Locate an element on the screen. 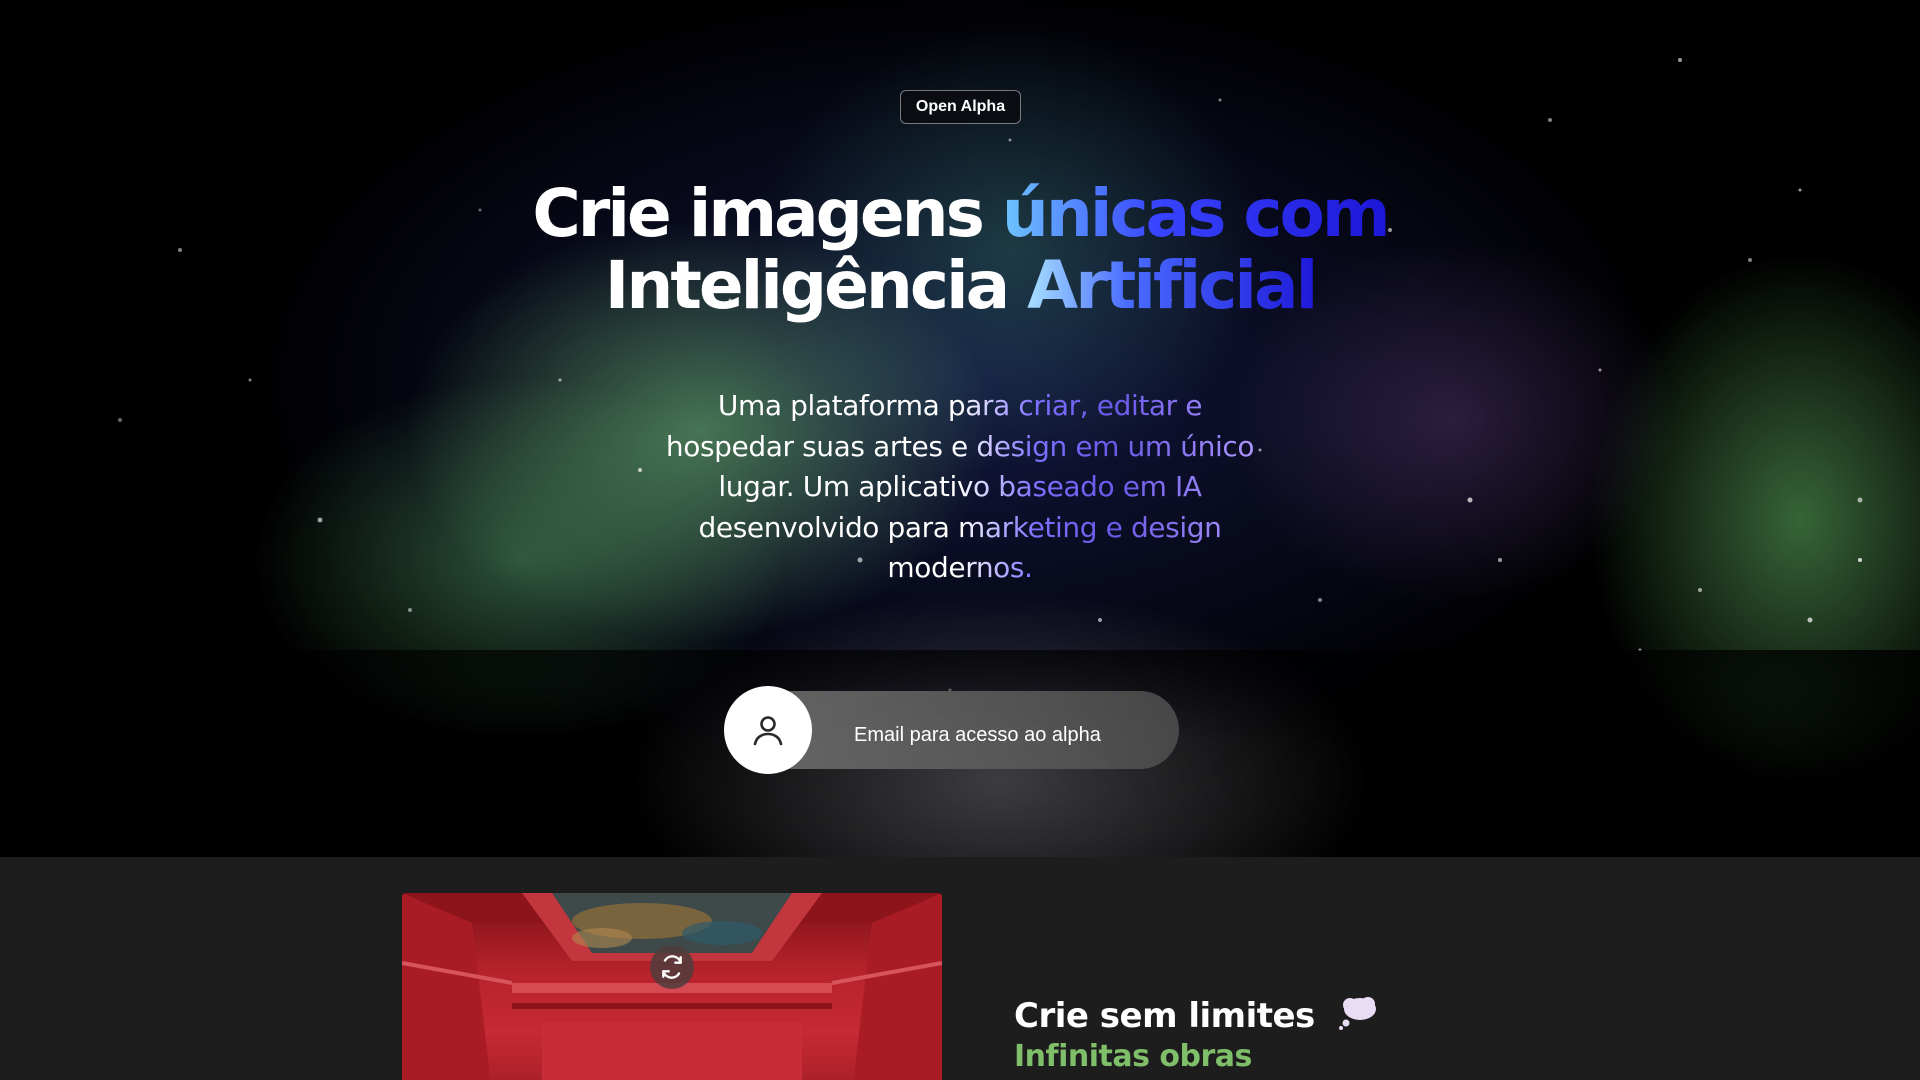  refresh-icon is located at coordinates (672, 967).